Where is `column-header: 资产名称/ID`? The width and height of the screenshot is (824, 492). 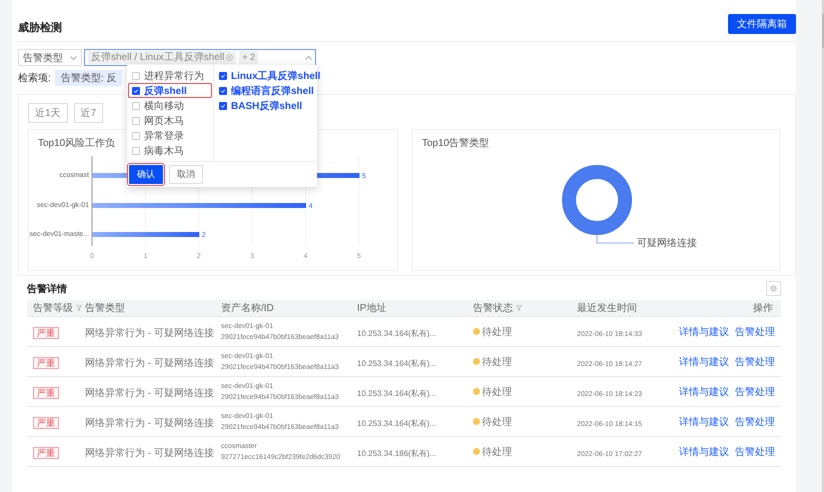
column-header: 资产名称/ID is located at coordinates (247, 308).